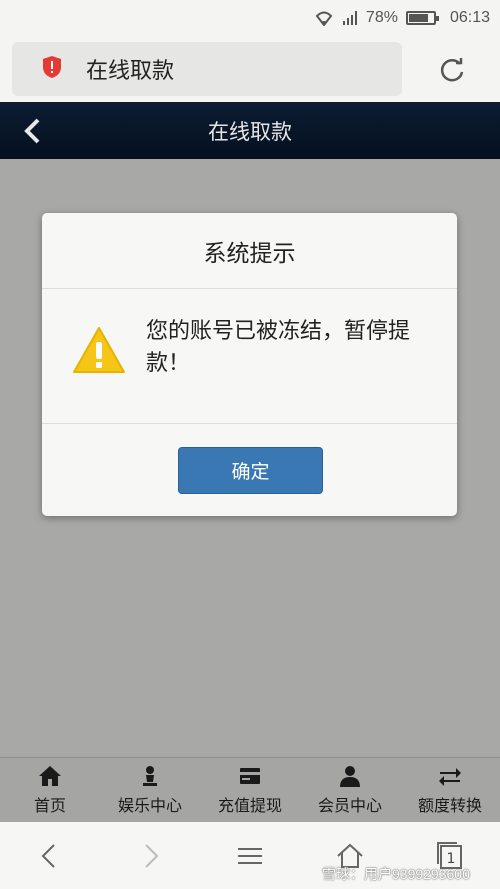  I want to click on menu-icon, so click(250, 856).